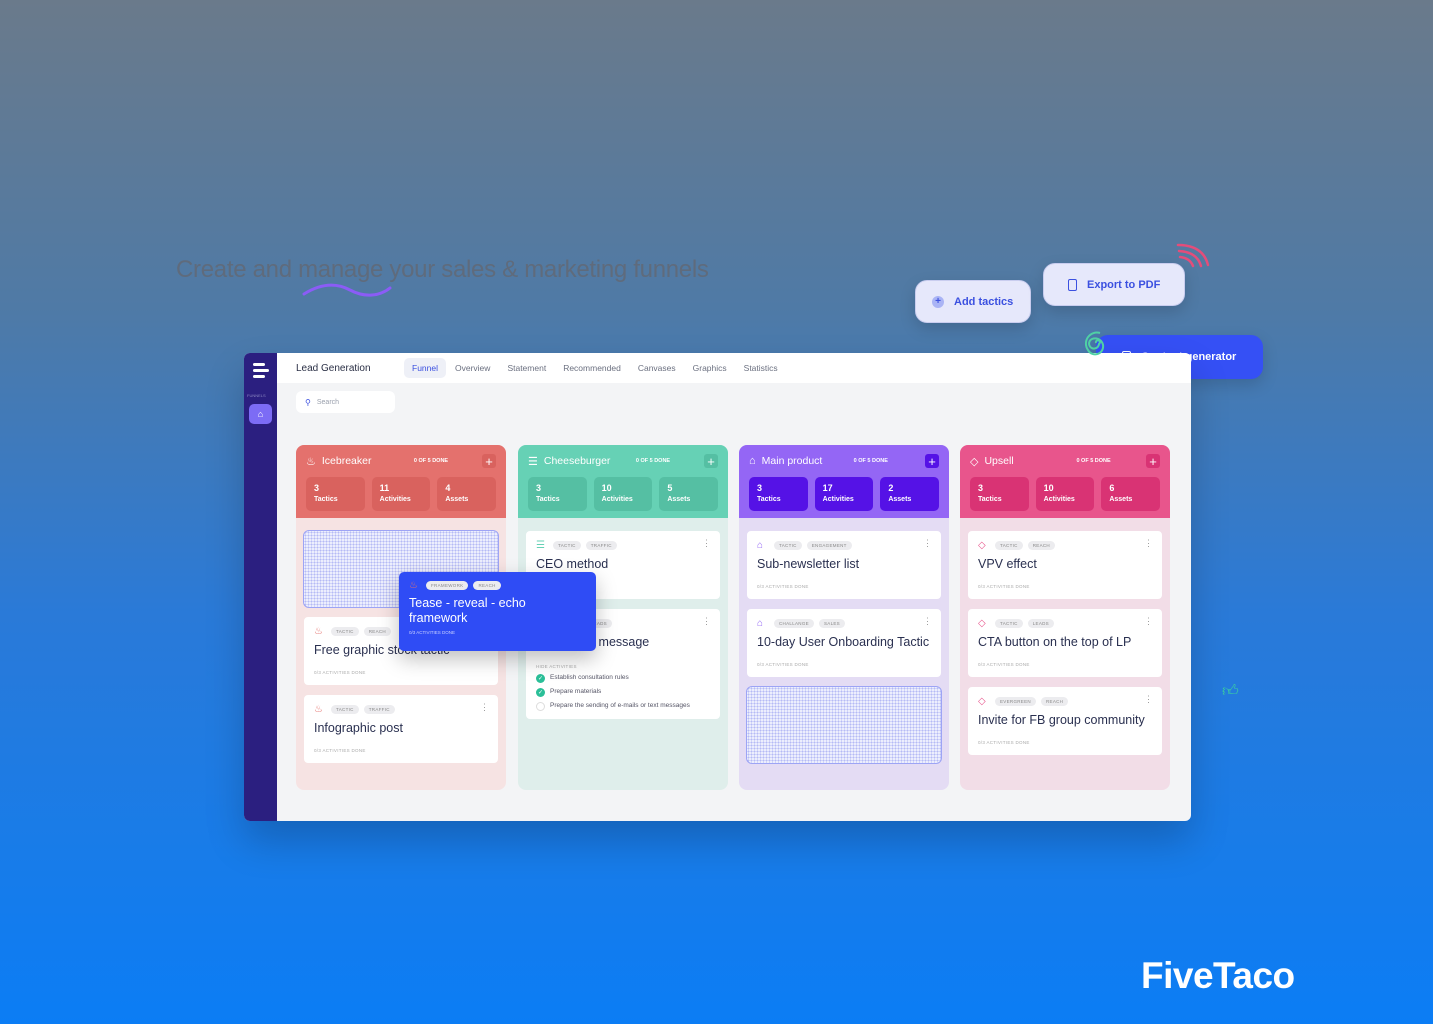 This screenshot has width=1433, height=1024. I want to click on thumbs-up-icon: 👍︎, so click(1230, 691).